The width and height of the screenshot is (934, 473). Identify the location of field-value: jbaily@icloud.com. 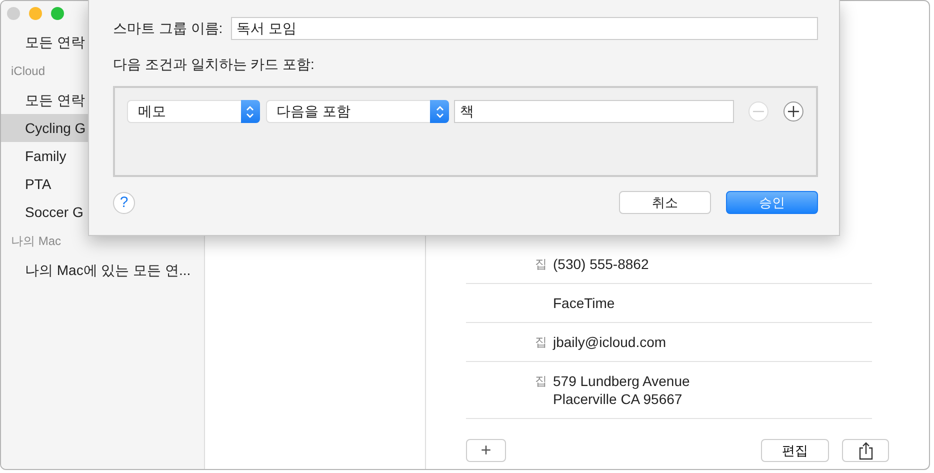
(609, 342).